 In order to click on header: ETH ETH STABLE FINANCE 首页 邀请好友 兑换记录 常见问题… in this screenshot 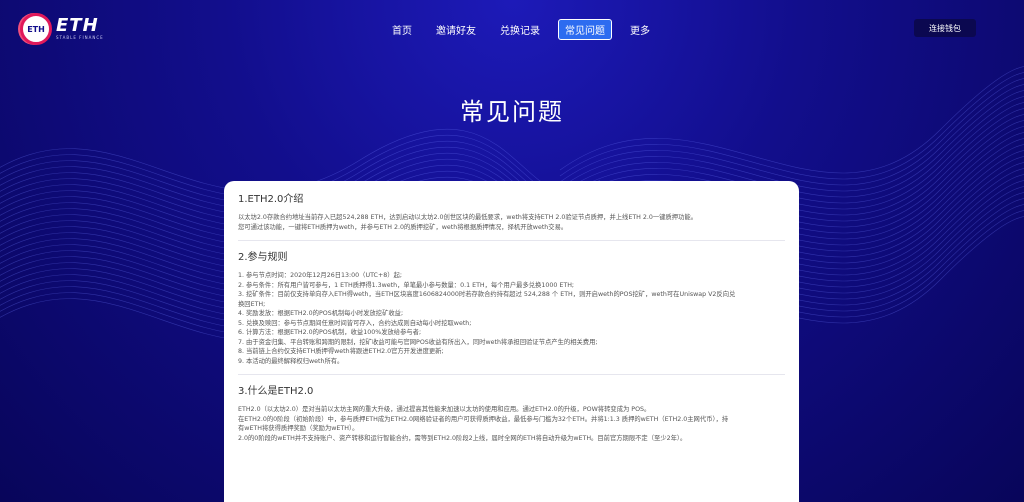, I will do `click(512, 29)`.